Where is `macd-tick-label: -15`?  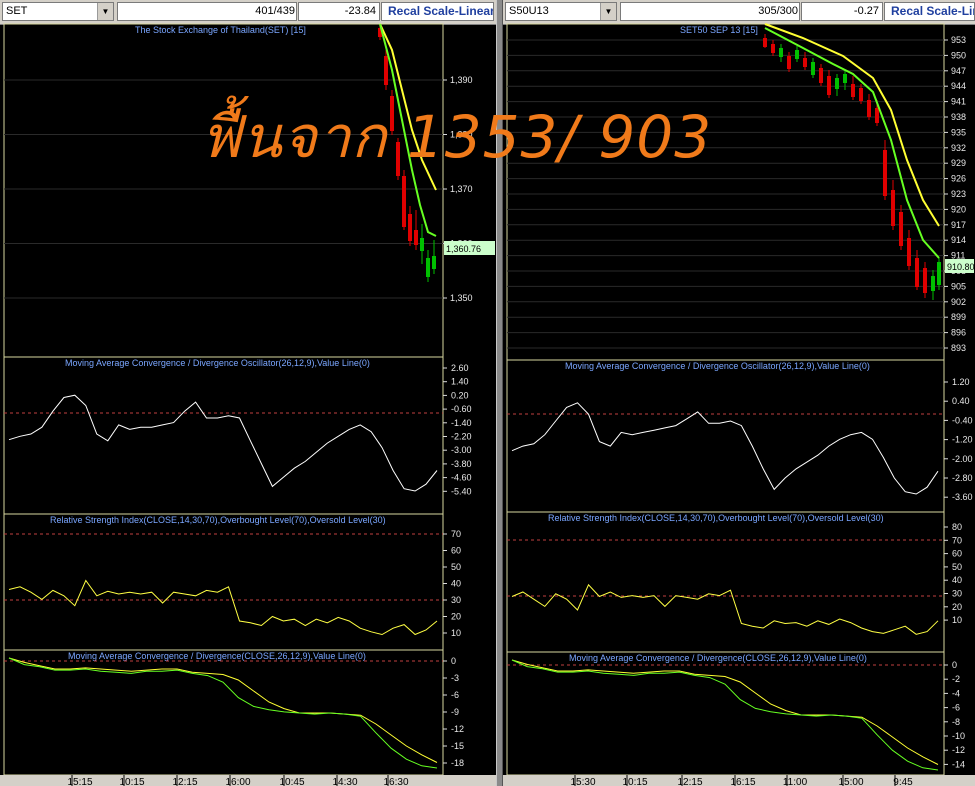
macd-tick-label: -15 is located at coordinates (457, 746).